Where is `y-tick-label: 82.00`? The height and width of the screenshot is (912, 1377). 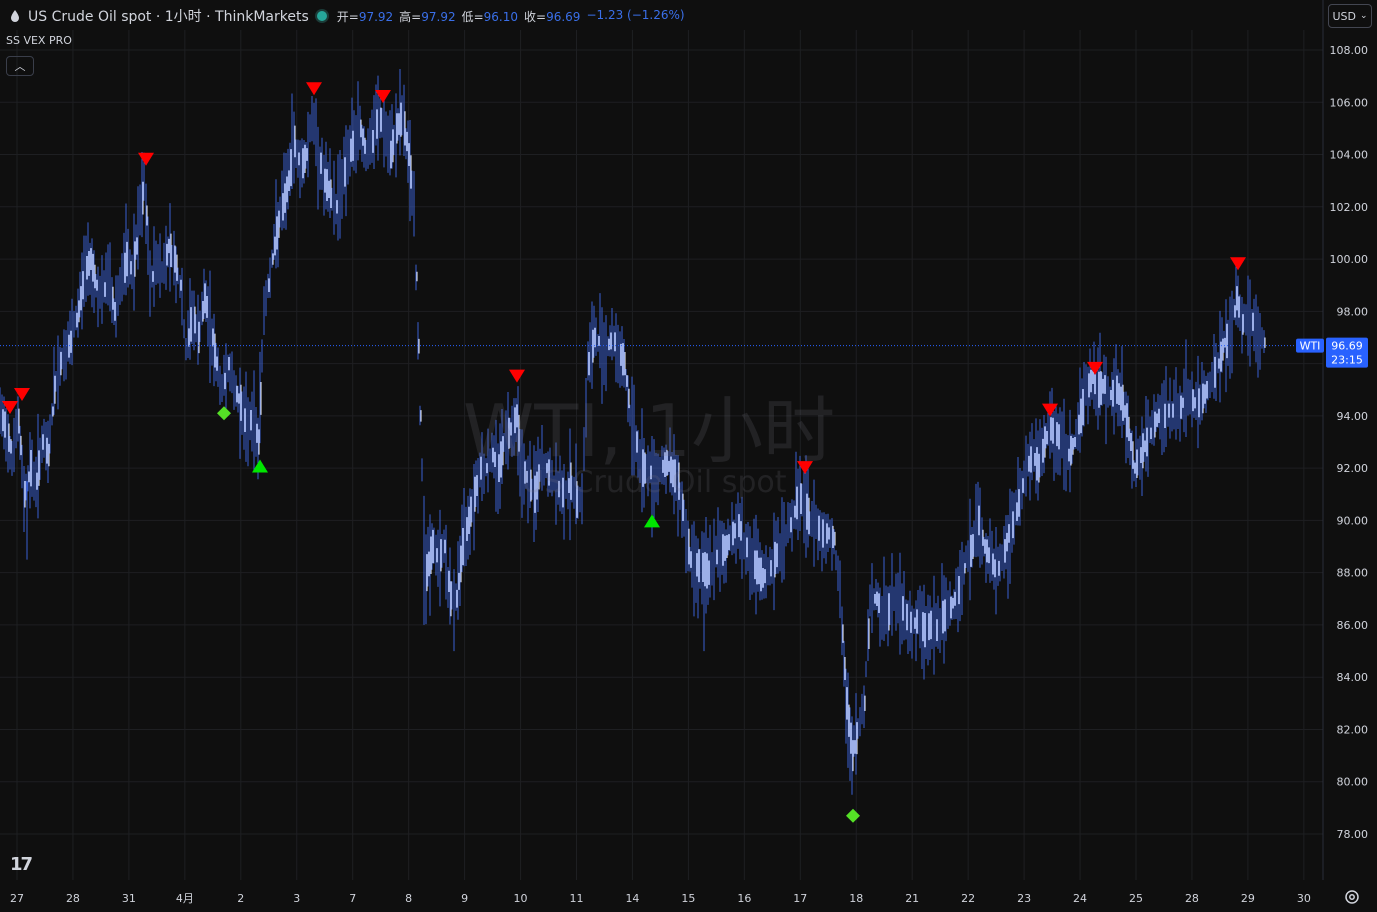 y-tick-label: 82.00 is located at coordinates (1353, 729).